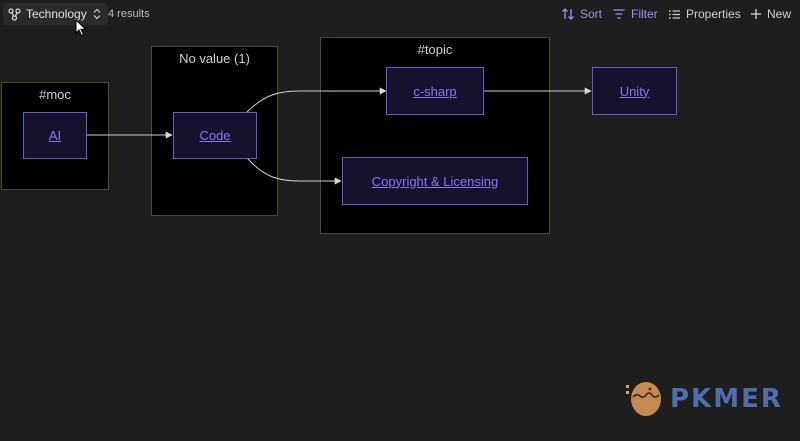 The width and height of the screenshot is (800, 441). I want to click on results-count: 4 results, so click(129, 14).